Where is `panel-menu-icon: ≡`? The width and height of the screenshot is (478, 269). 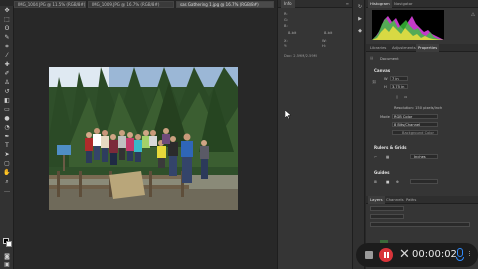 panel-menu-icon: ≡ is located at coordinates (347, 4).